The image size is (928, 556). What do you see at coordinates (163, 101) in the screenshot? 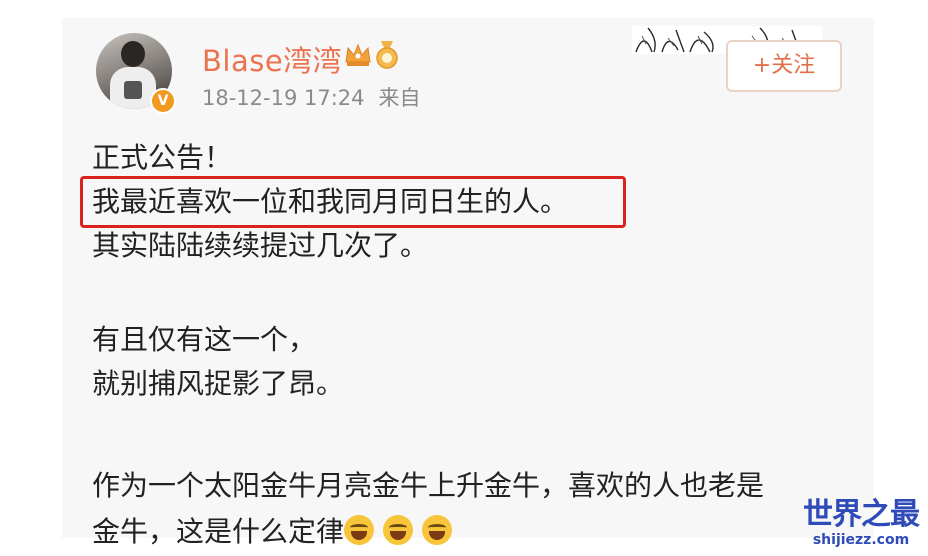
I see `verified-badge-icon: V` at bounding box center [163, 101].